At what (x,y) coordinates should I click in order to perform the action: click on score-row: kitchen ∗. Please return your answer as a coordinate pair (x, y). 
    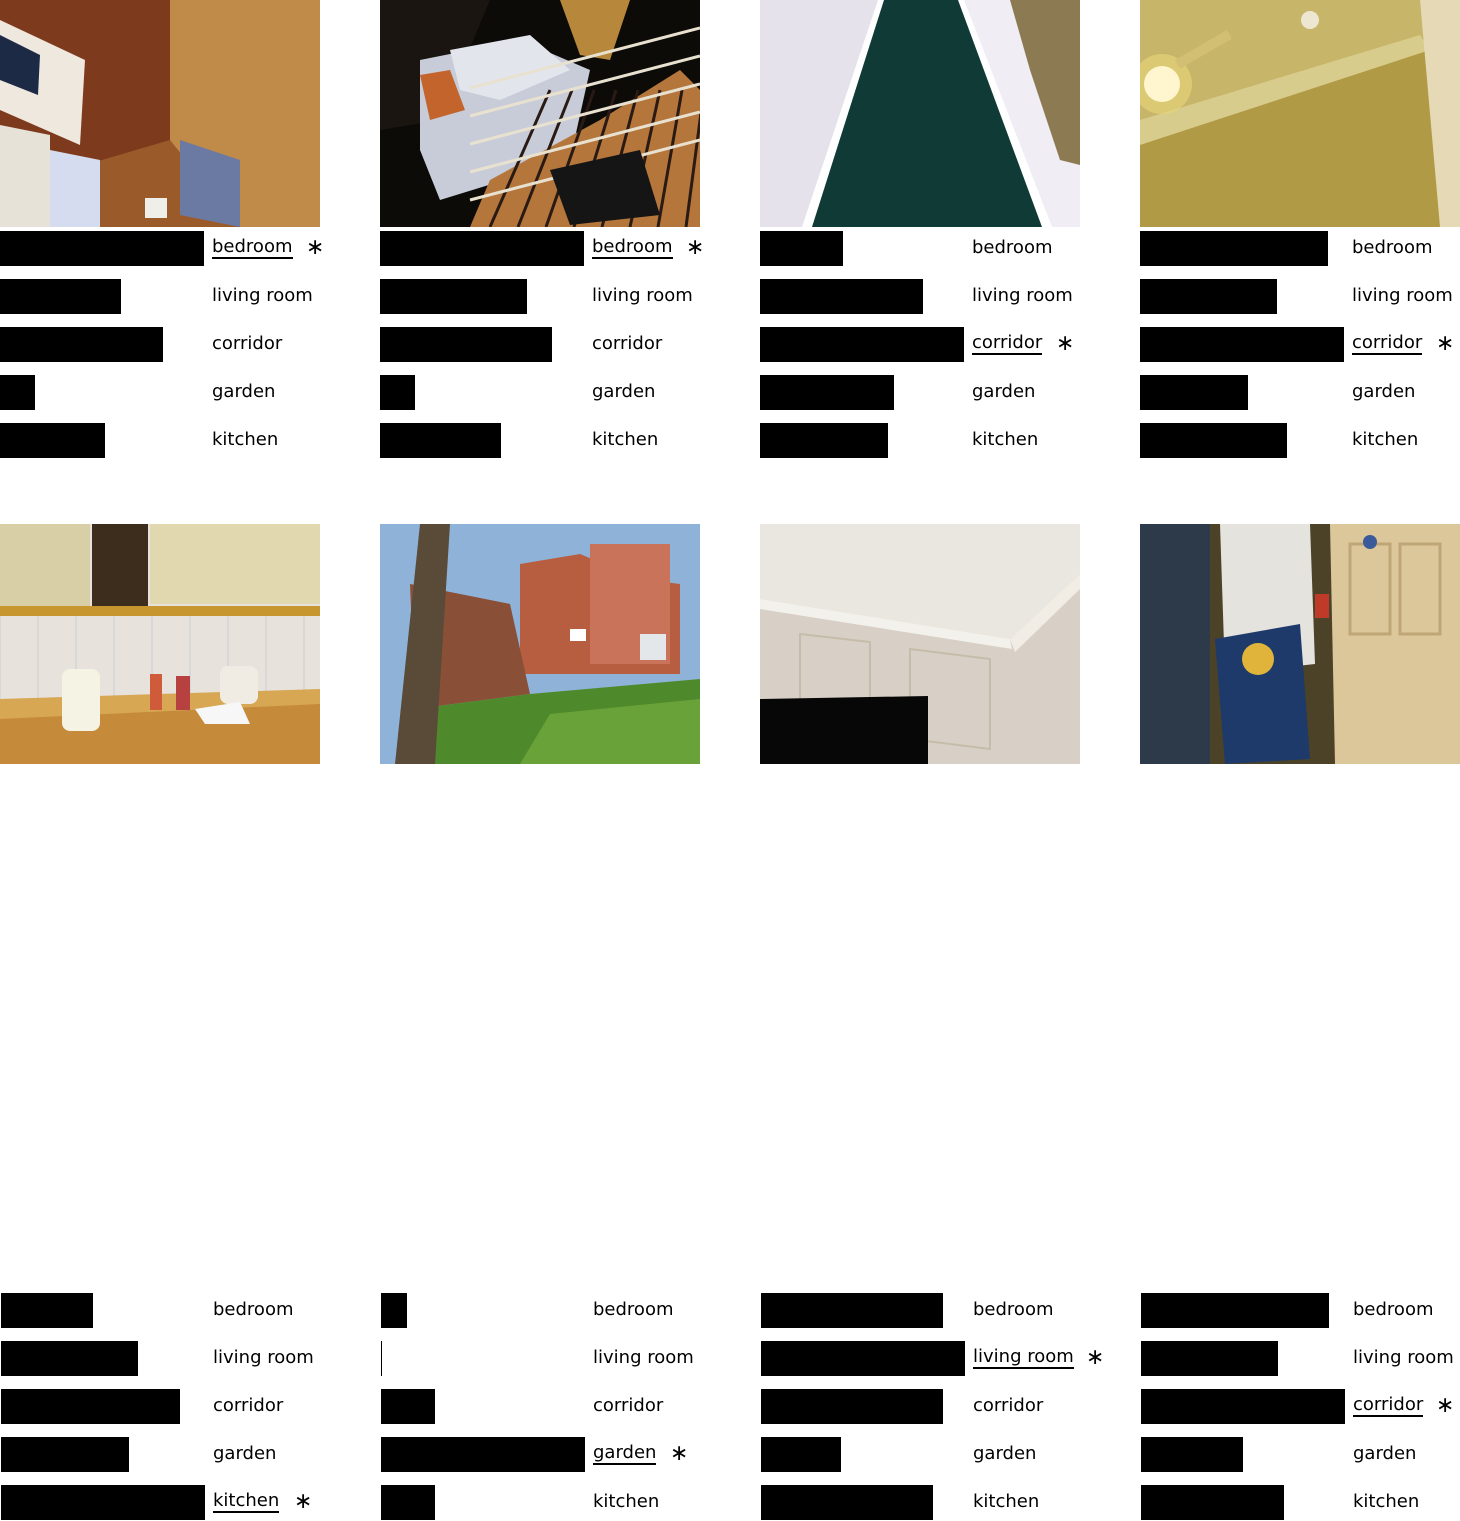
    Looking at the image, I should click on (160, 1503).